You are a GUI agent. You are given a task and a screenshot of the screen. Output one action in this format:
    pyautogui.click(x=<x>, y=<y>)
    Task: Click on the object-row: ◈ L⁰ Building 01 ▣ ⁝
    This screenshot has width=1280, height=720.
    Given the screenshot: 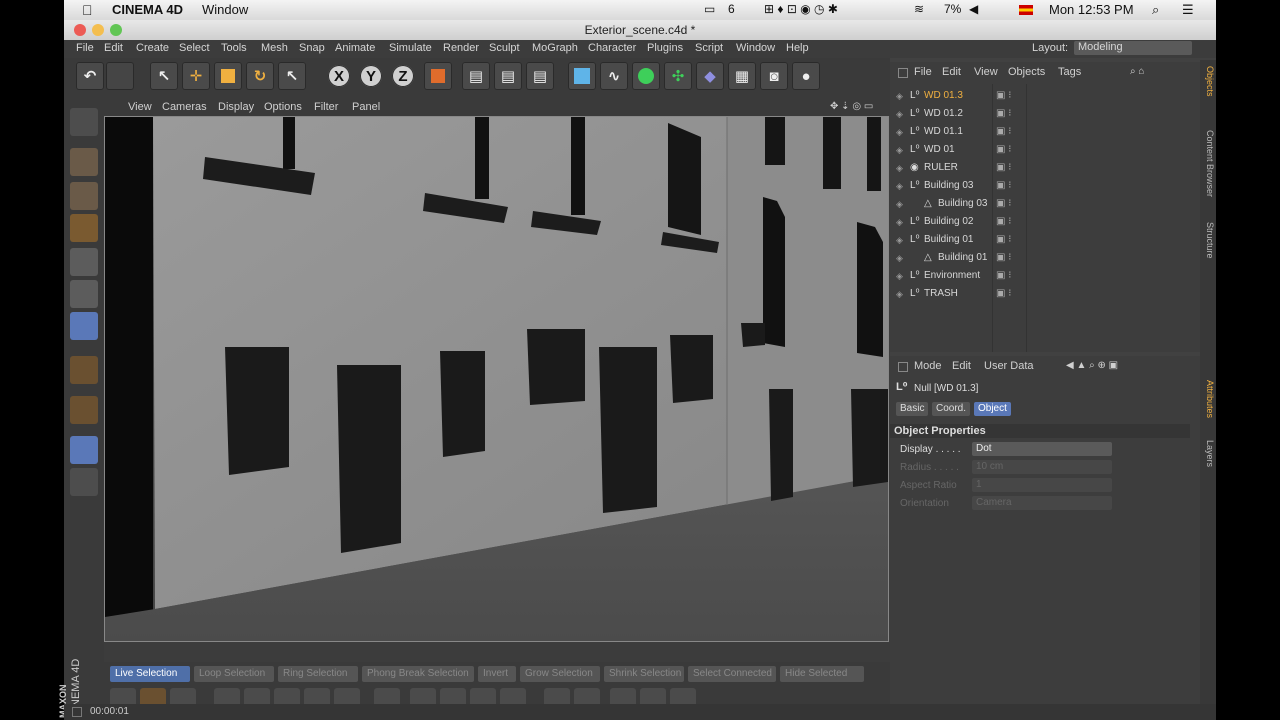 What is the action you would take?
    pyautogui.click(x=1046, y=241)
    